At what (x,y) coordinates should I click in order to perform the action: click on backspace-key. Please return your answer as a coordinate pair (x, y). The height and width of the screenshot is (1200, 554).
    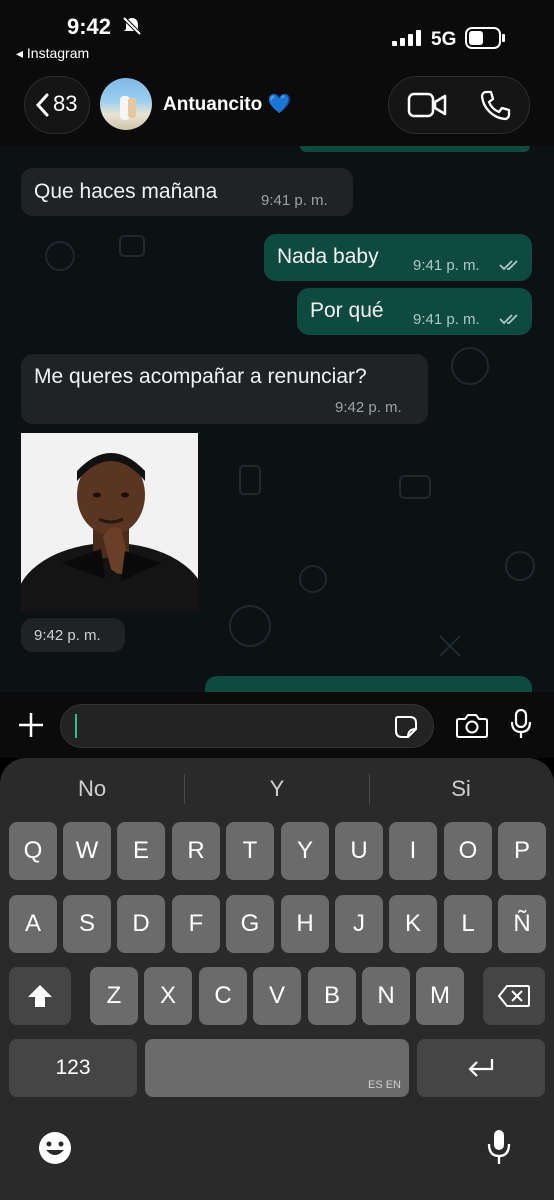
    Looking at the image, I should click on (514, 996).